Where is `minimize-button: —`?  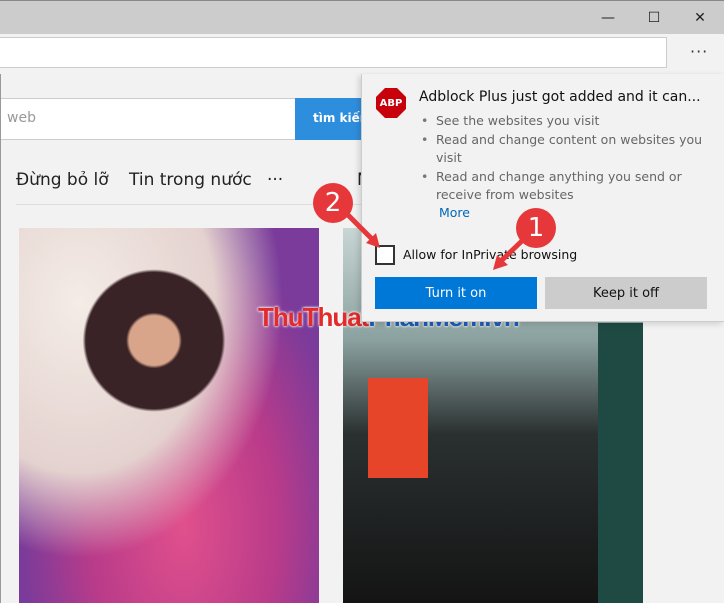 minimize-button: — is located at coordinates (608, 18).